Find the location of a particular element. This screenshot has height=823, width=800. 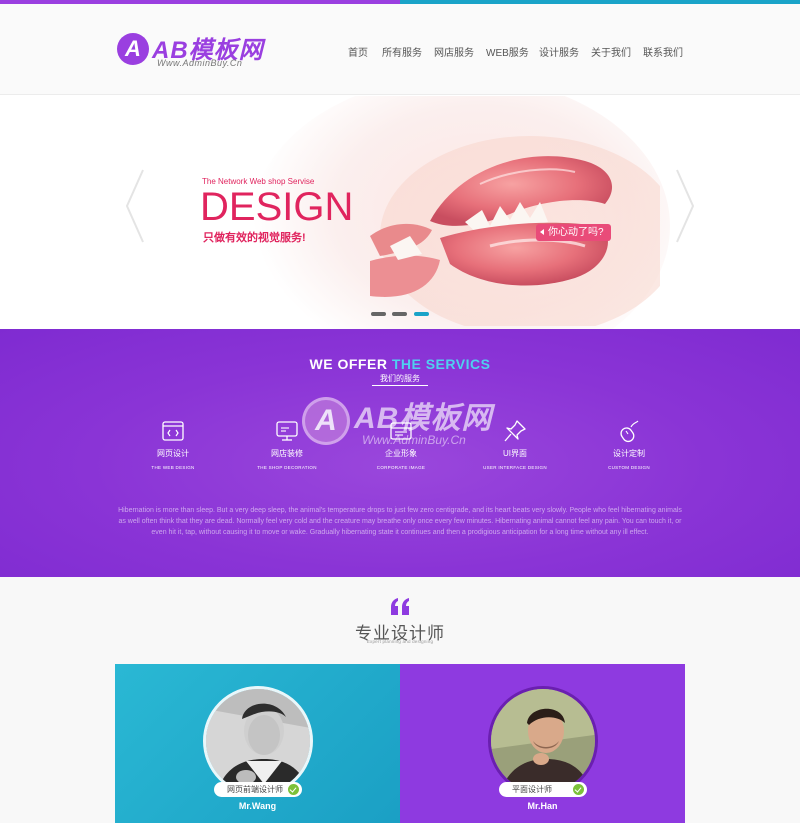

slider-dots is located at coordinates (400, 315).